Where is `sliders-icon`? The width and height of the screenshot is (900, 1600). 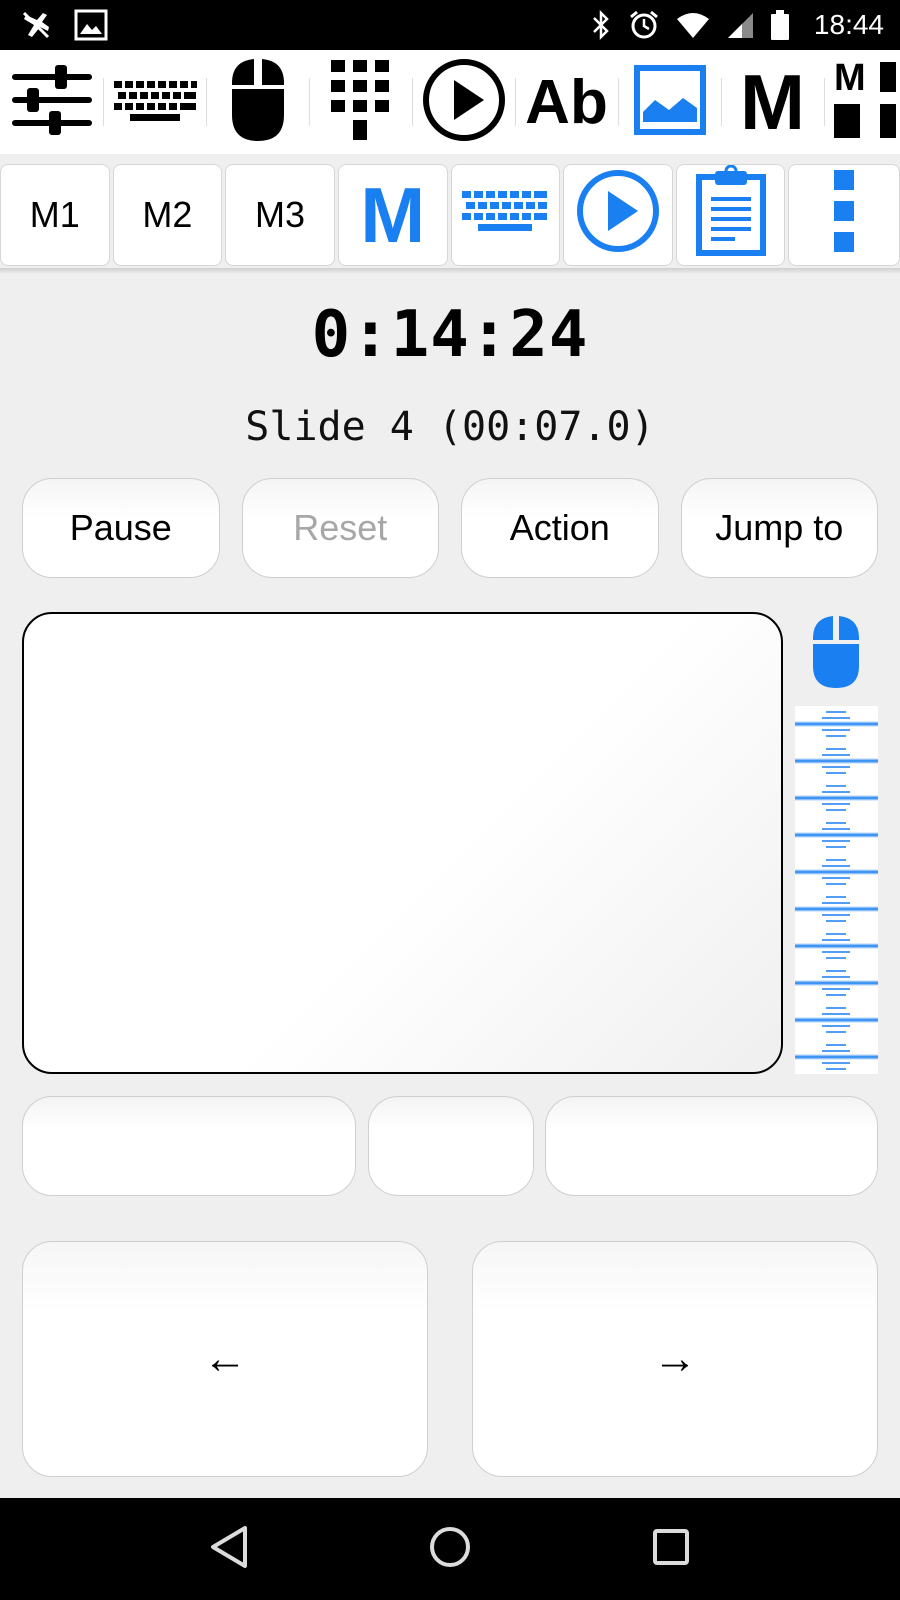 sliders-icon is located at coordinates (52, 102).